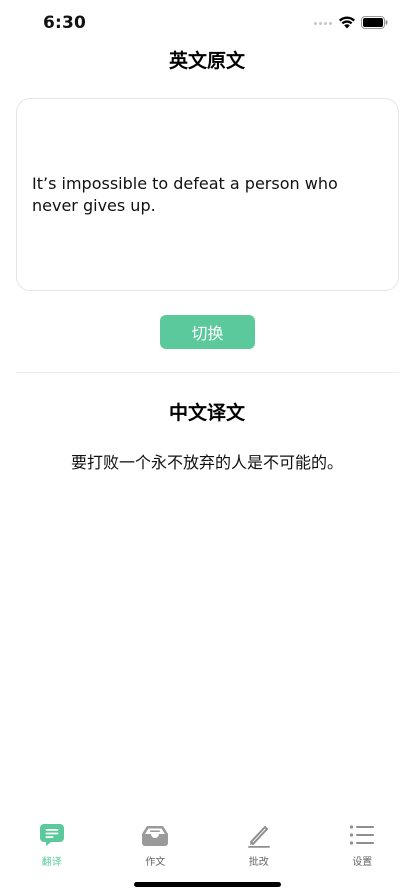 This screenshot has width=414, height=896. I want to click on inbox-tray-icon, so click(155, 834).